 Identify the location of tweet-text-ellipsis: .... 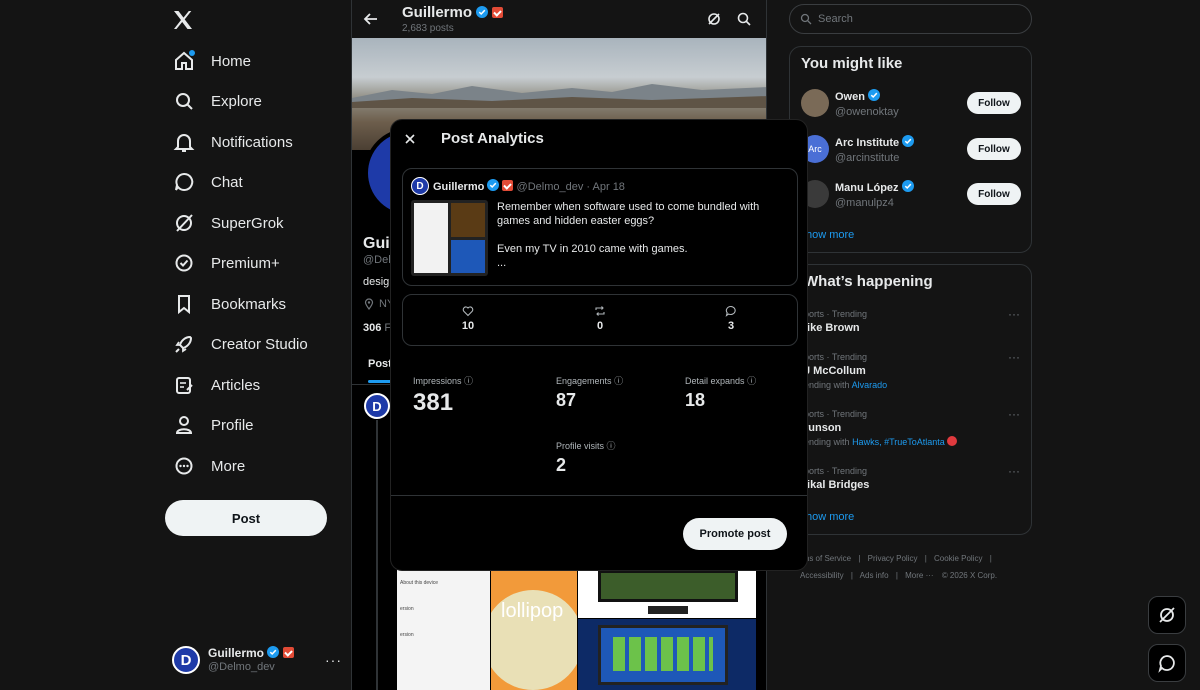
(502, 263).